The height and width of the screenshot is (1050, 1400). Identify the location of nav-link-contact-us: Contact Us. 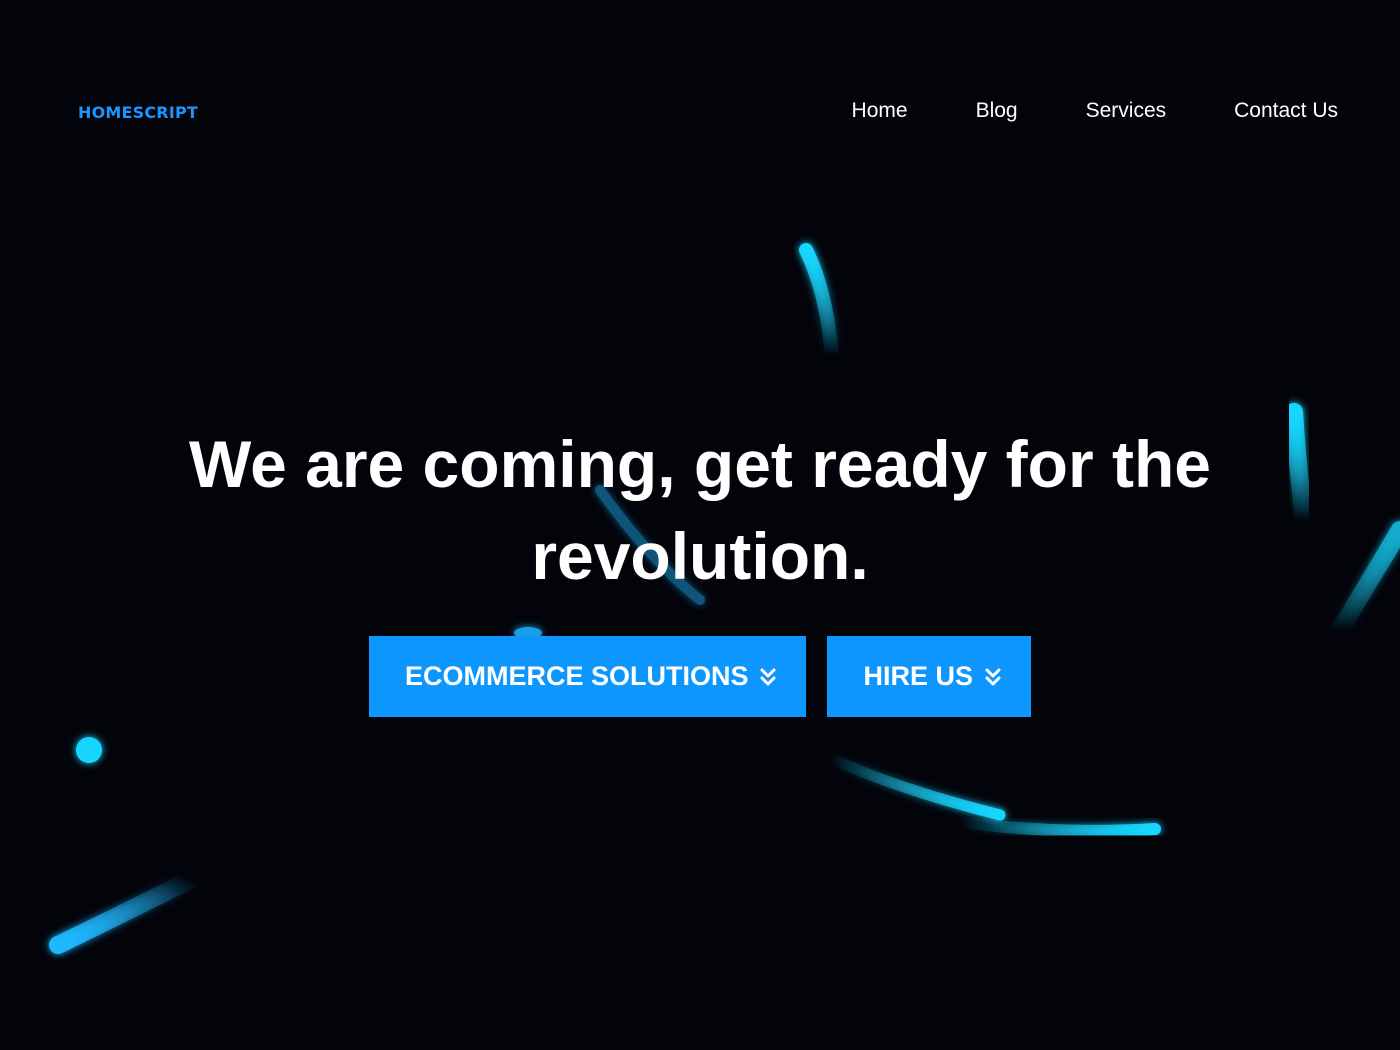
(1286, 111).